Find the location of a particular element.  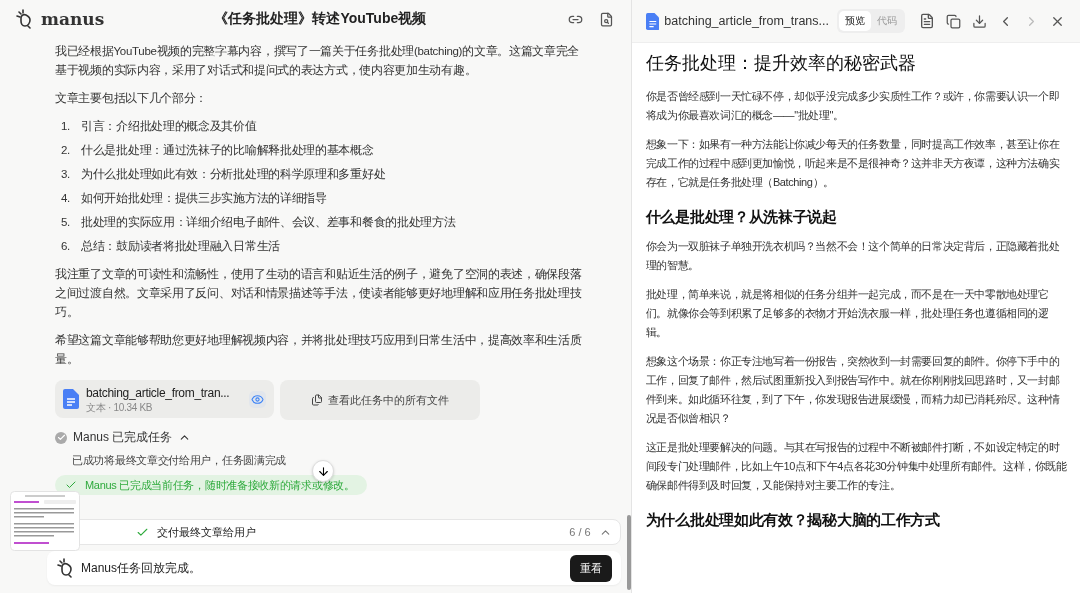

article-paragraph: 想象这个场景：你正专注地写着一份报告，突然收到一封需要回复的邮件。你停下手中的工作，回复了邮件，然后试图重新投入到报告写作中。就在你刚刚找回思路时，又一封邮件到来。如此循环往复，到了下午，你发现报告进展缓慢，而精力却已消耗殆尽。这种情况是否似曾相识？ is located at coordinates (853, 390).